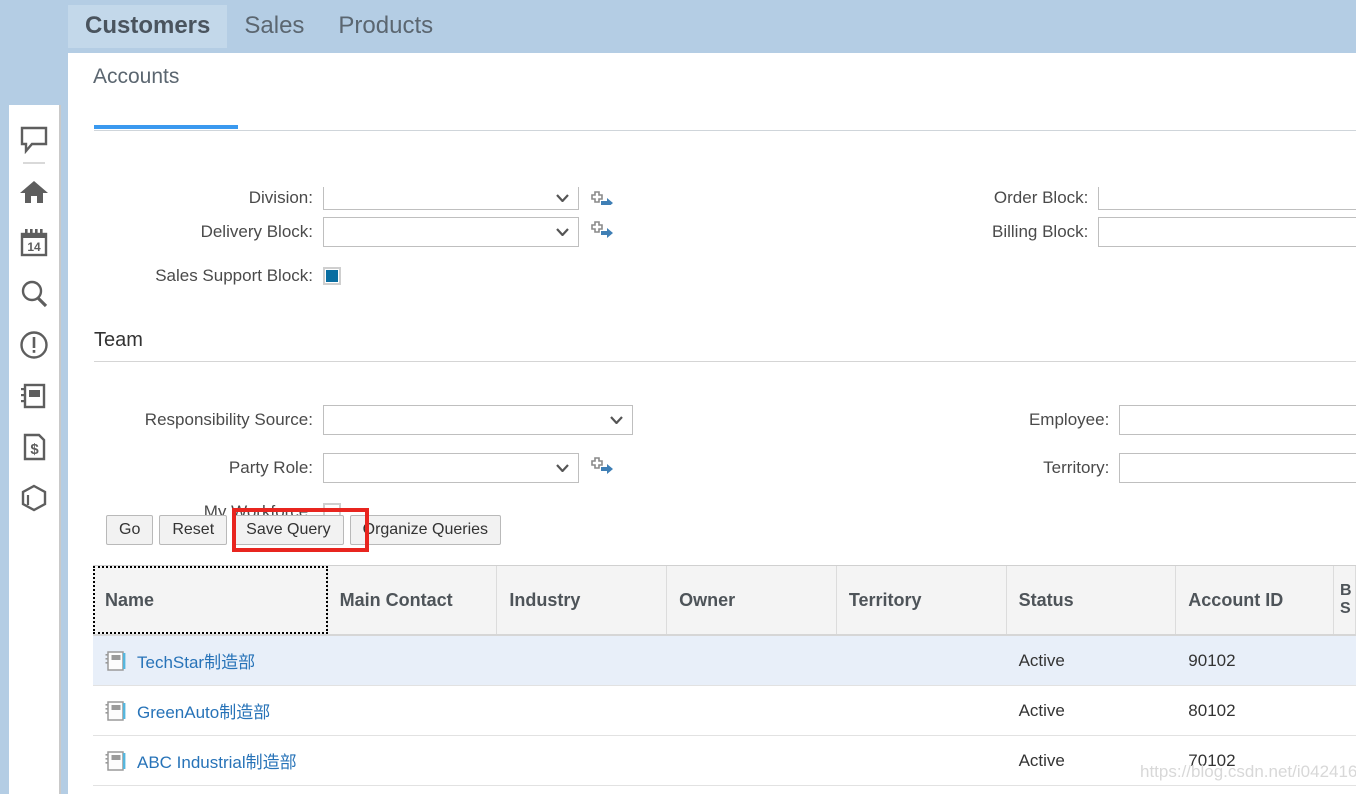  What do you see at coordinates (148, 26) in the screenshot?
I see `shell-tab-customers: Customers` at bounding box center [148, 26].